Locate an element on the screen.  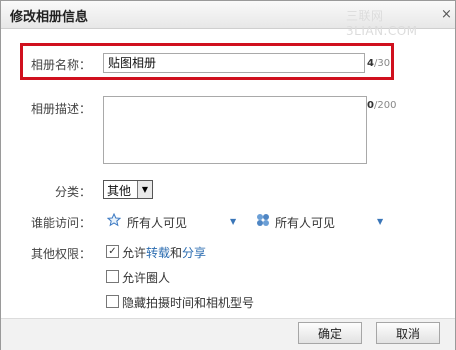
album-name-label: 相册名称： is located at coordinates (61, 65).